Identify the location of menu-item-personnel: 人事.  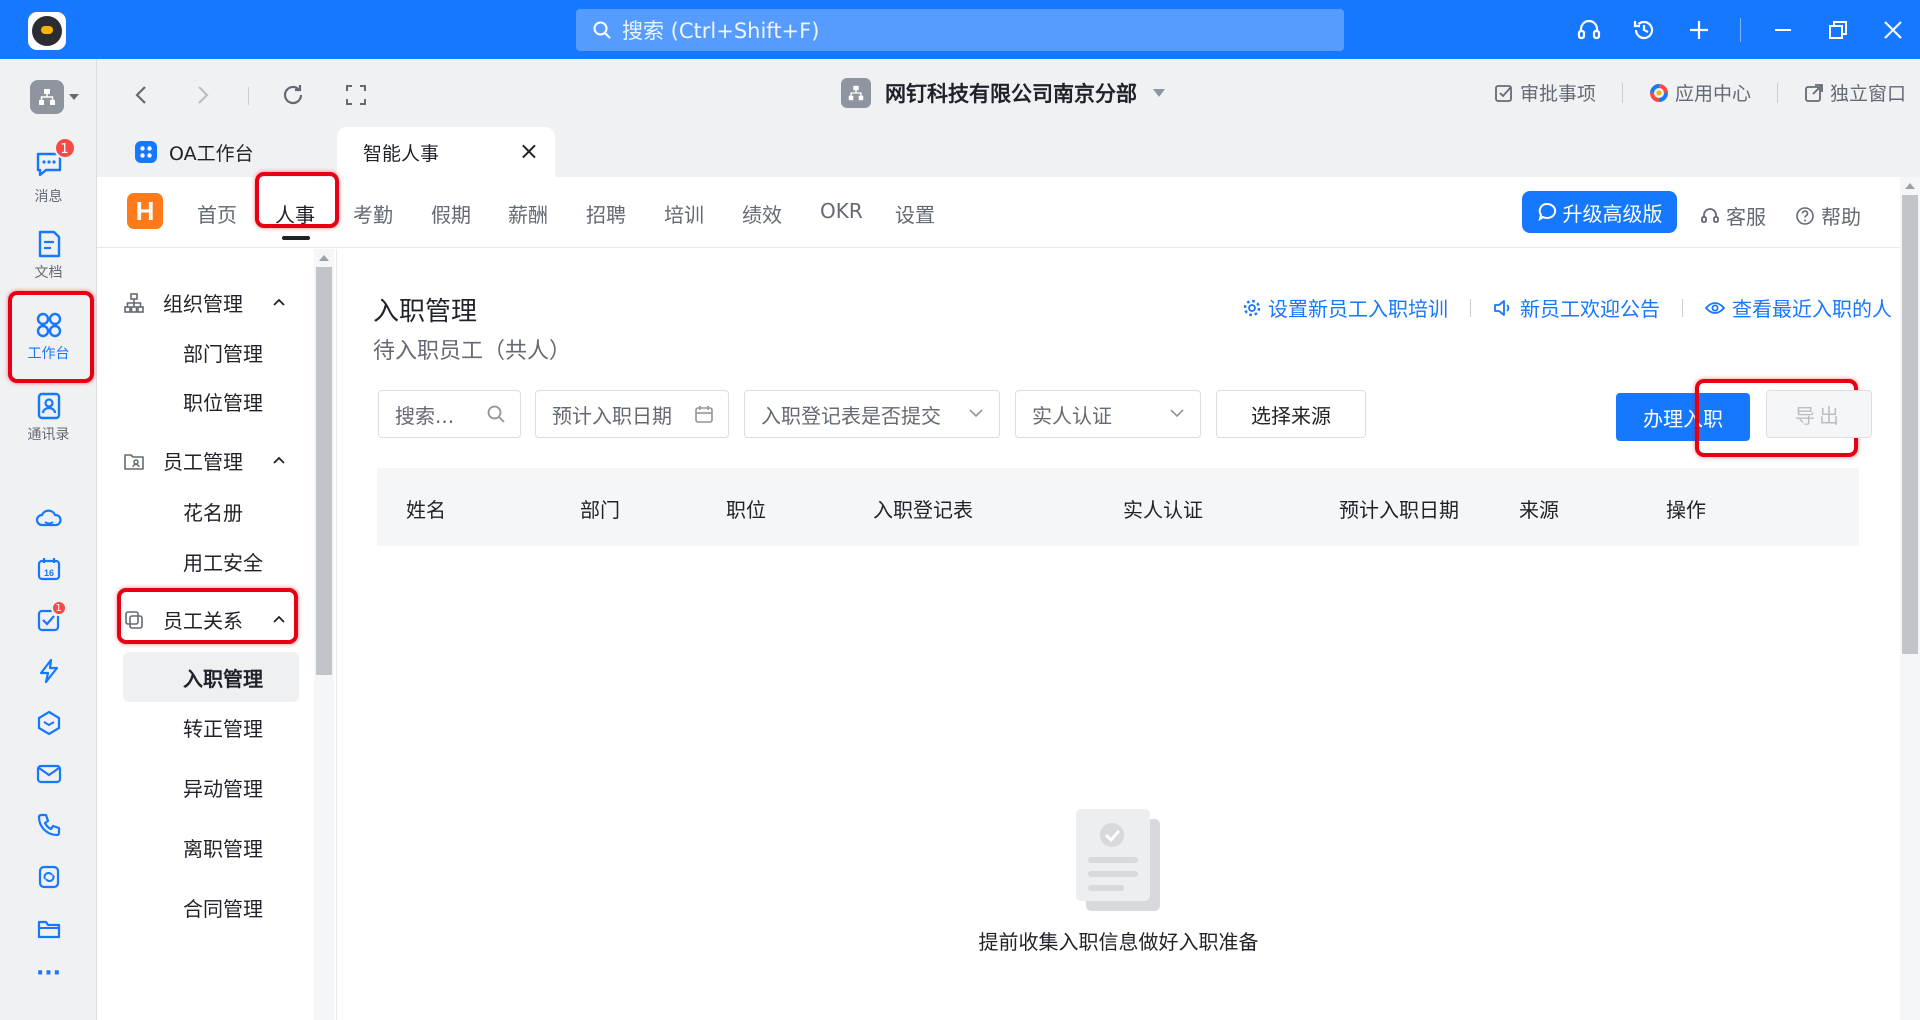
(295, 213).